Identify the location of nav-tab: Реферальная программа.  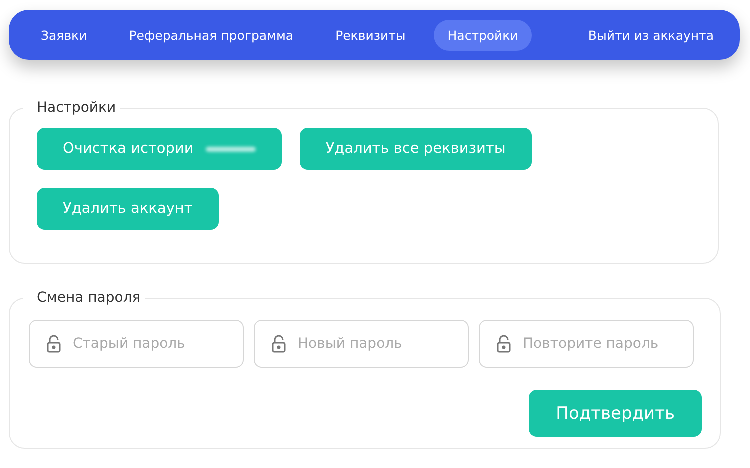
(211, 35).